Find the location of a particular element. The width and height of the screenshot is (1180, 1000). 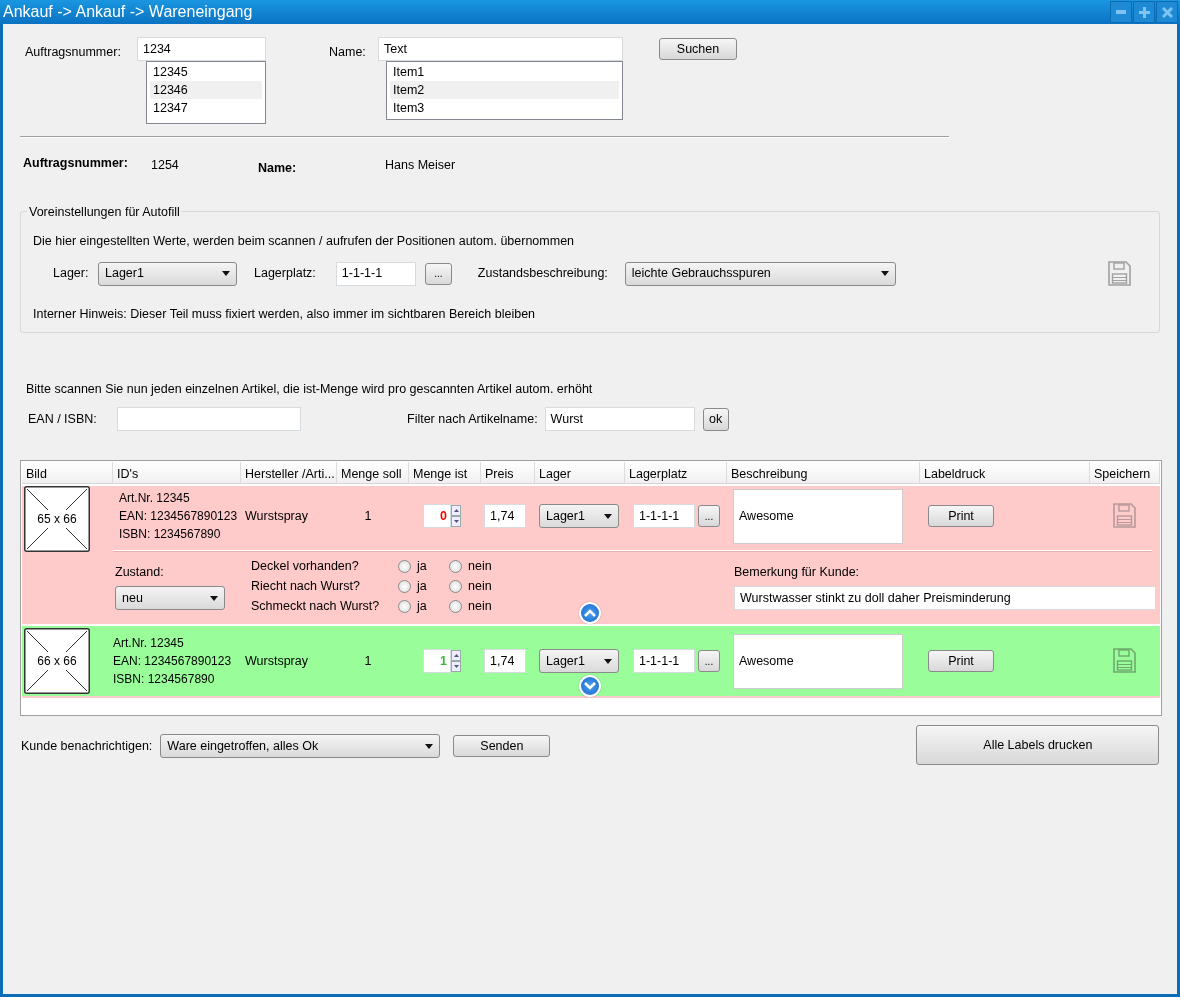

chevron-down-icon is located at coordinates (590, 686).